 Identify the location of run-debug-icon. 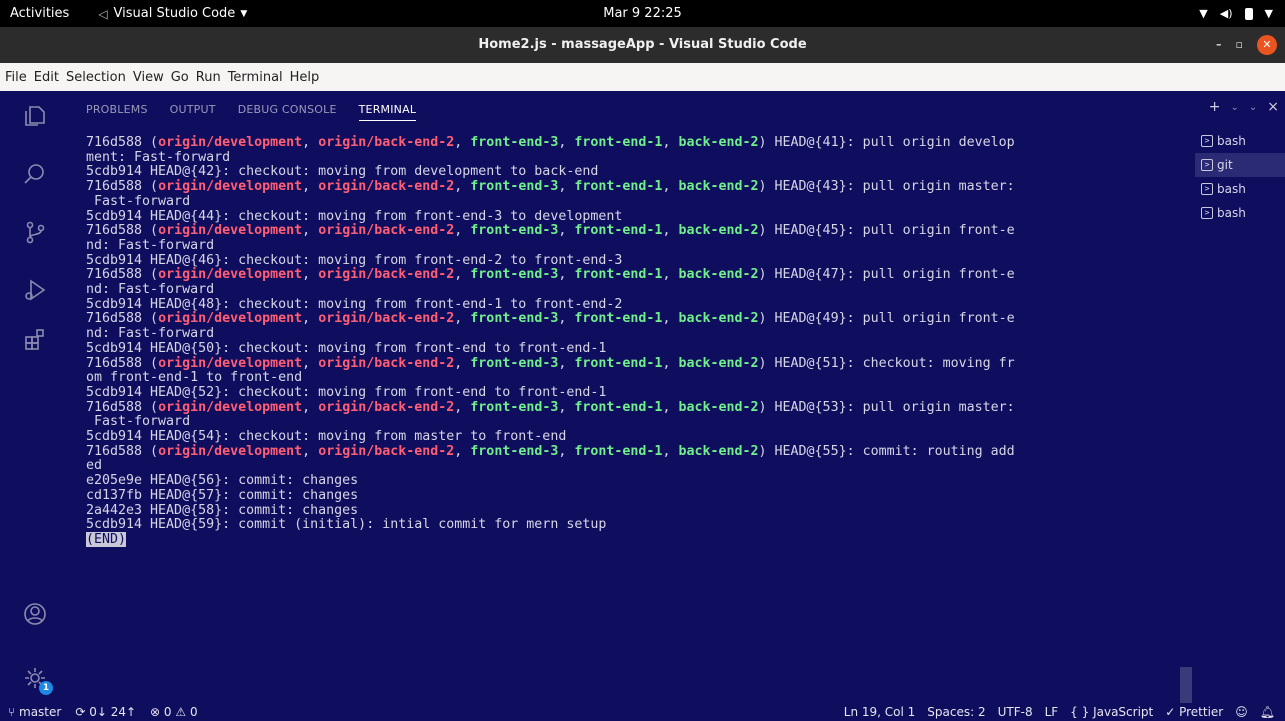
(35, 290).